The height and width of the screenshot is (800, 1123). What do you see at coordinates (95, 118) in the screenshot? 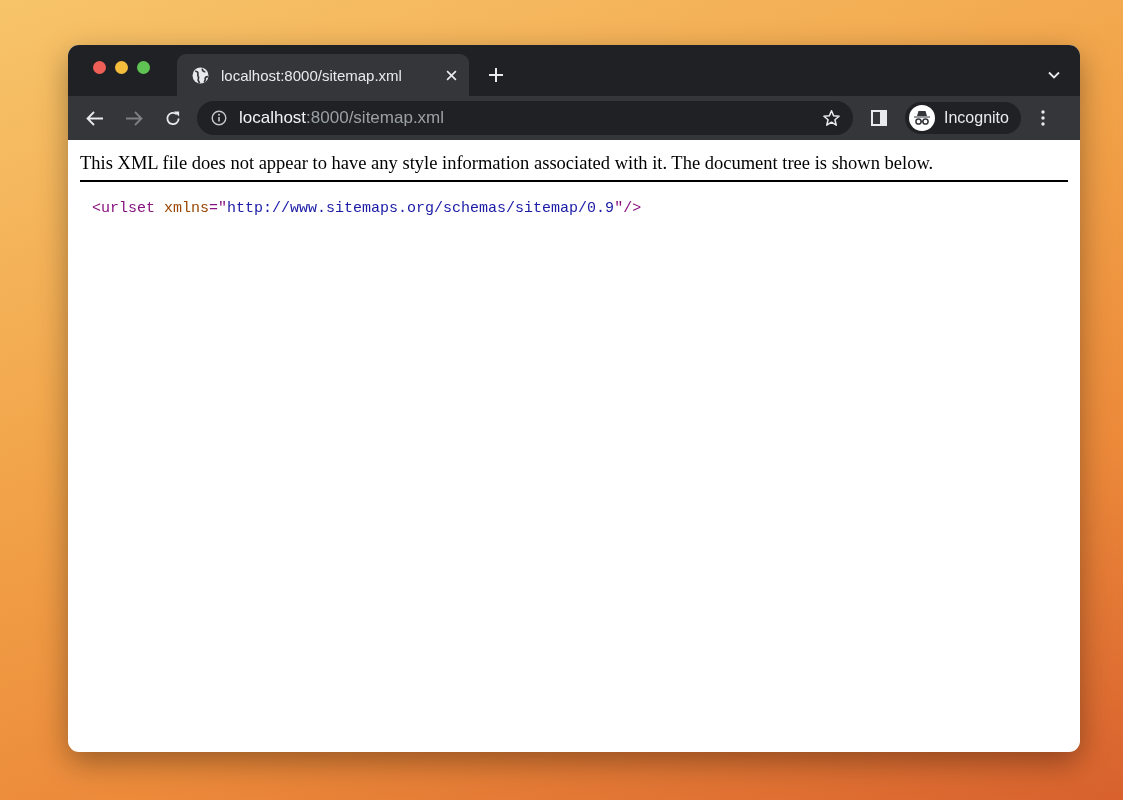
I see `back-arrow-icon` at bounding box center [95, 118].